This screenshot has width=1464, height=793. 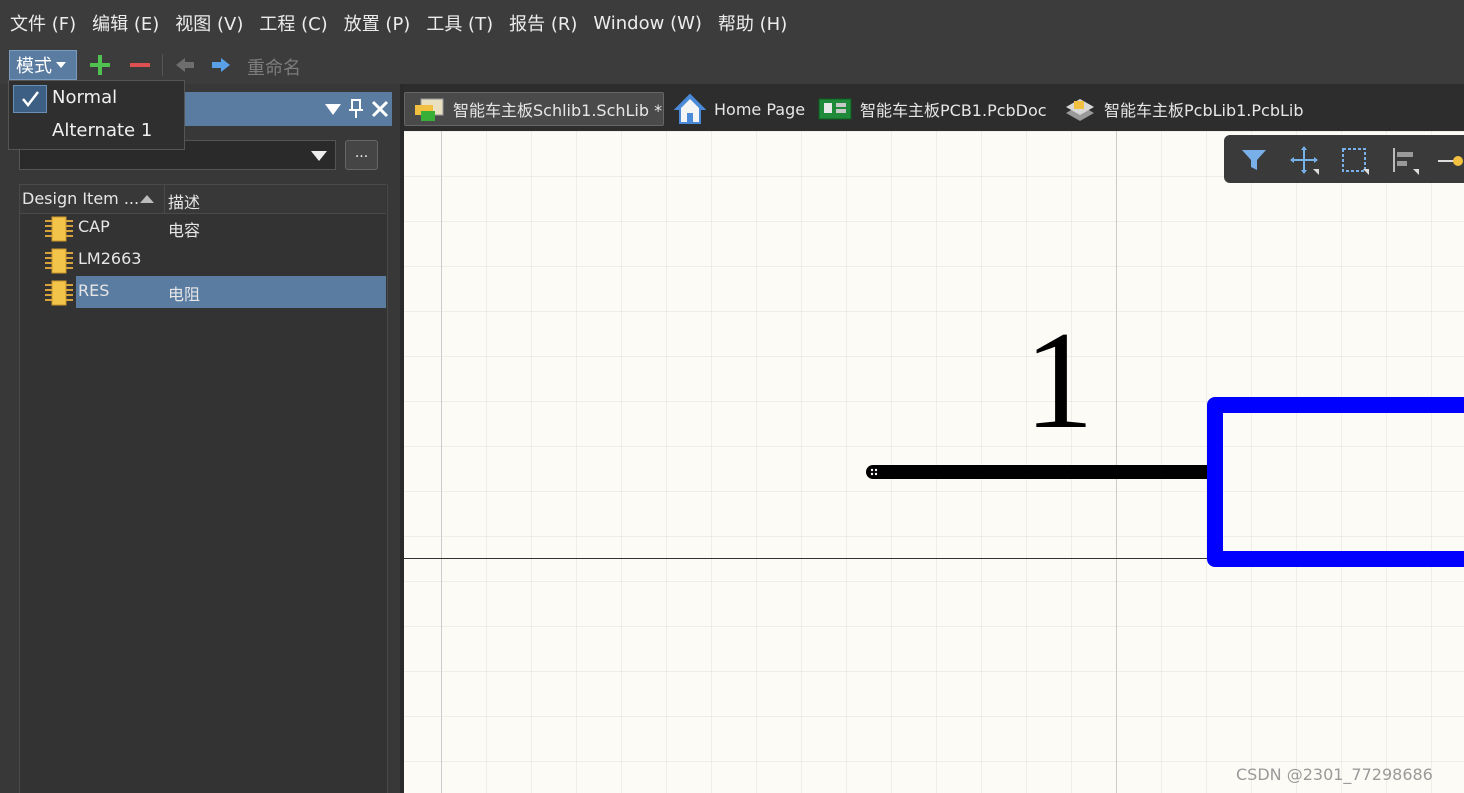 I want to click on list-item-selected: RES 电阻, so click(x=203, y=292).